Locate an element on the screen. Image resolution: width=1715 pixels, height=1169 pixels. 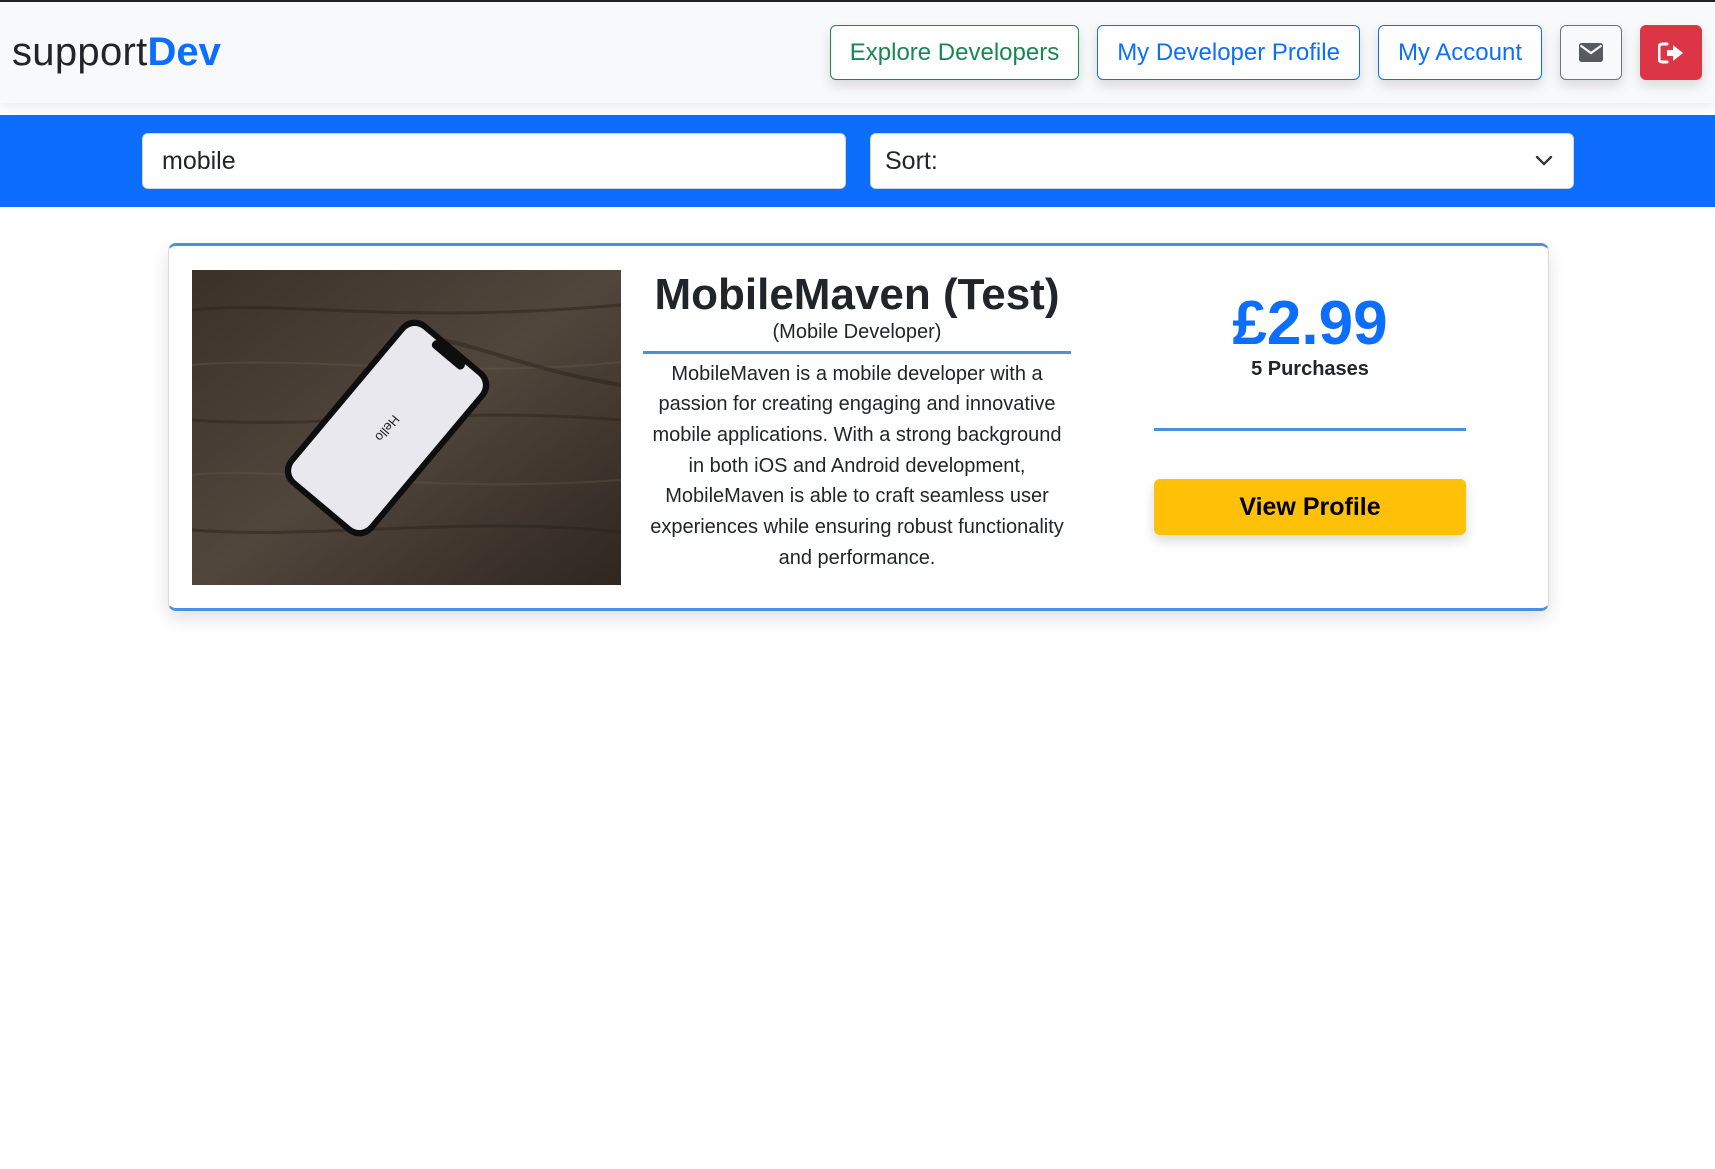
search-input is located at coordinates (494, 161).